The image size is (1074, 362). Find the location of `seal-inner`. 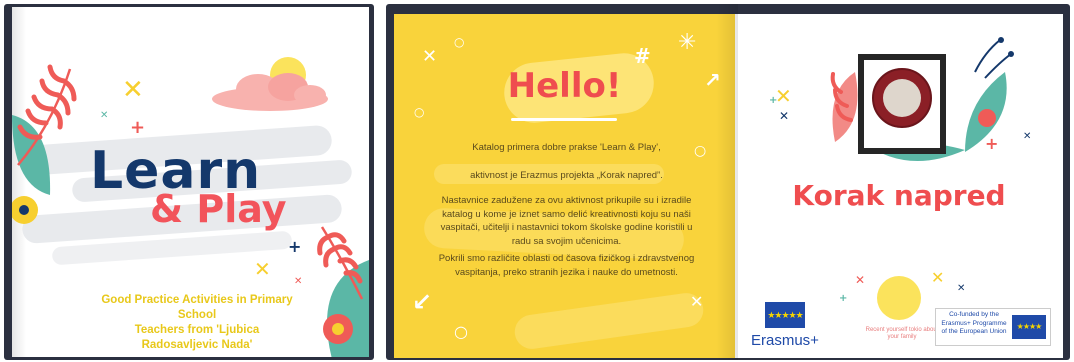

seal-inner is located at coordinates (902, 98).